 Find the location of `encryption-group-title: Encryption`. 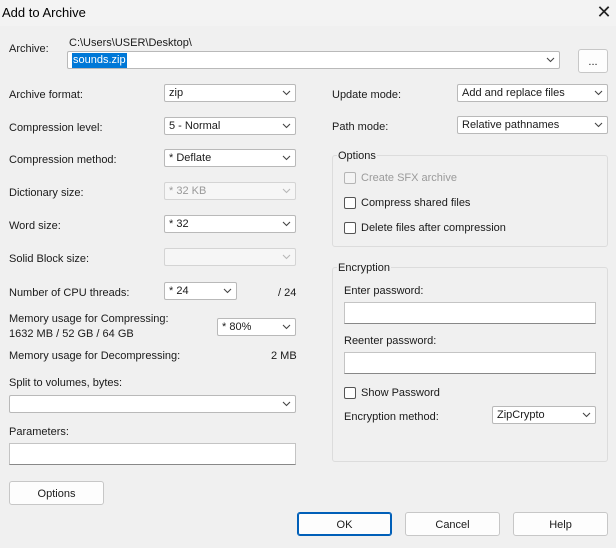

encryption-group-title: Encryption is located at coordinates (364, 268).